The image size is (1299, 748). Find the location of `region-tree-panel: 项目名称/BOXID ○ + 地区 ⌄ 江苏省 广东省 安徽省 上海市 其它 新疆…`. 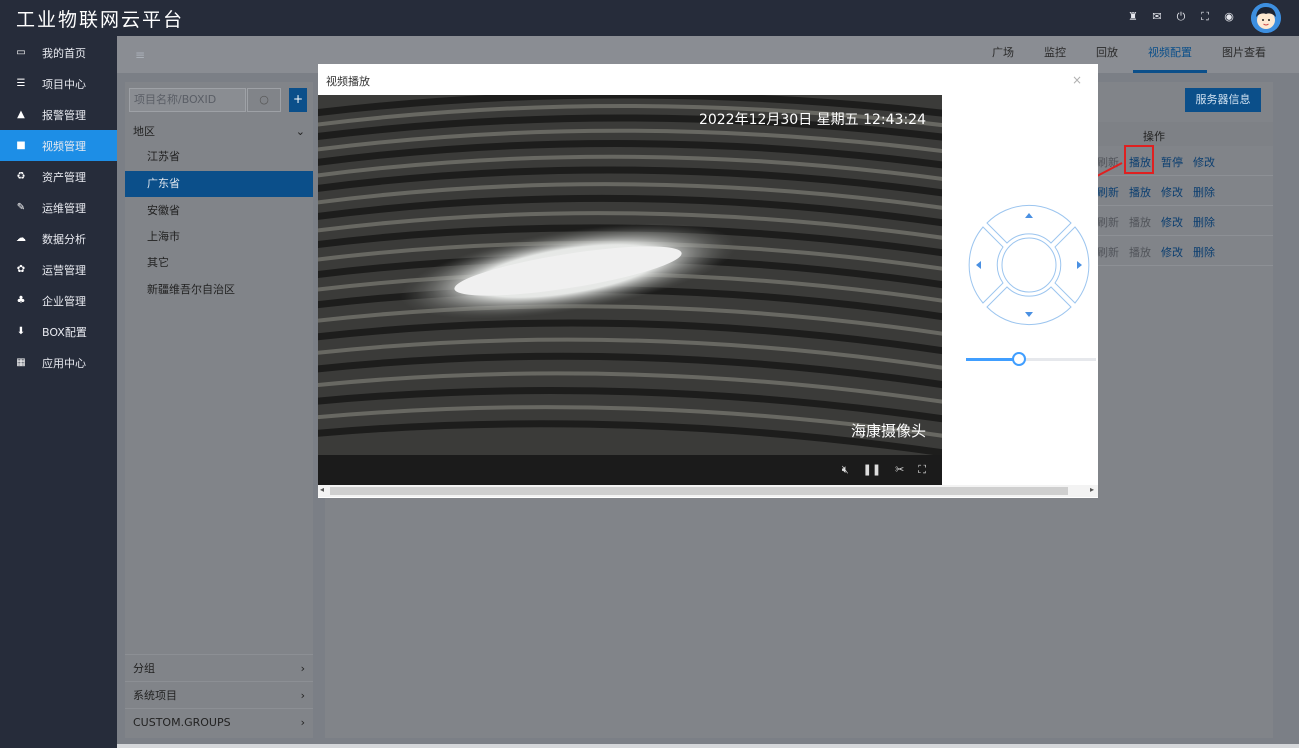

region-tree-panel: 项目名称/BOXID ○ + 地区 ⌄ 江苏省 广东省 安徽省 上海市 其它 新疆… is located at coordinates (219, 410).